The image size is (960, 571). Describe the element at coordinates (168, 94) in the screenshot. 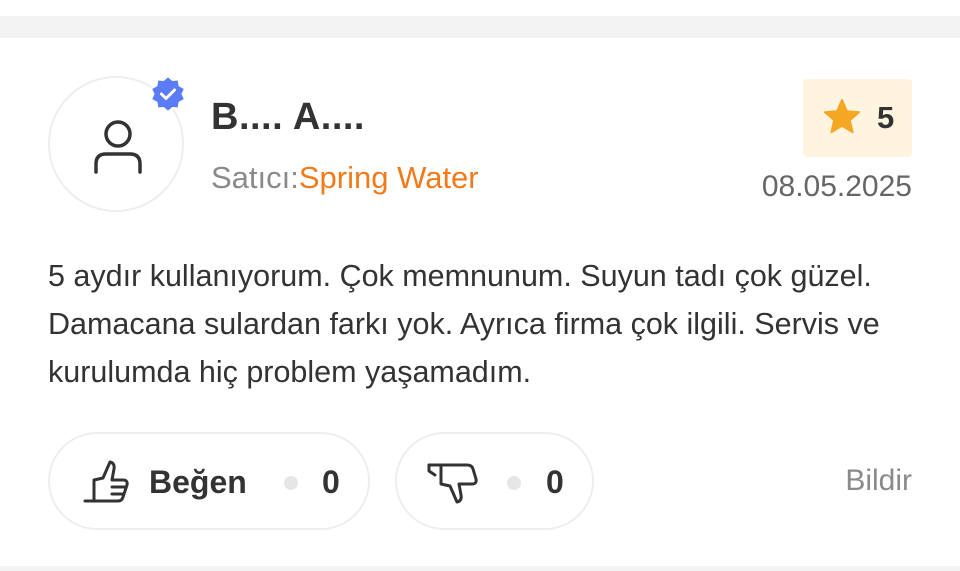

I see `verified-badge-icon` at that location.